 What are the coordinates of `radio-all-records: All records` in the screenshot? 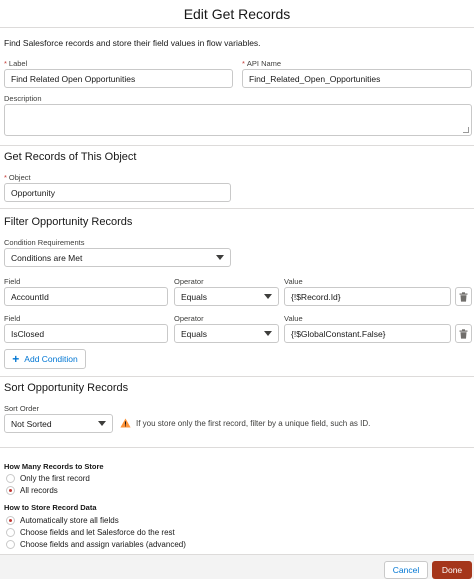 It's located at (32, 490).